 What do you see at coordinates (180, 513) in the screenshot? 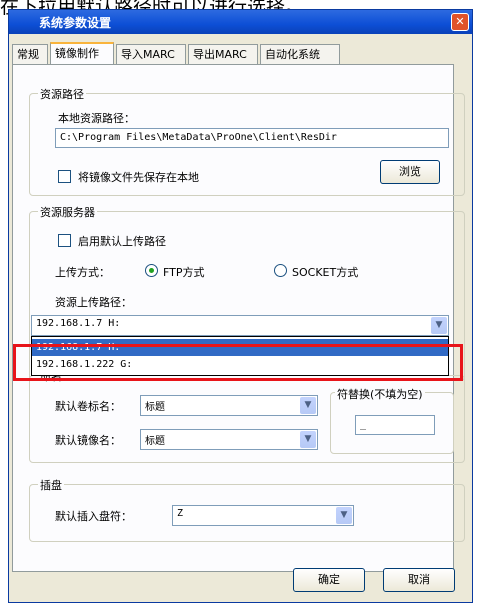
I see `drive-value: Z` at bounding box center [180, 513].